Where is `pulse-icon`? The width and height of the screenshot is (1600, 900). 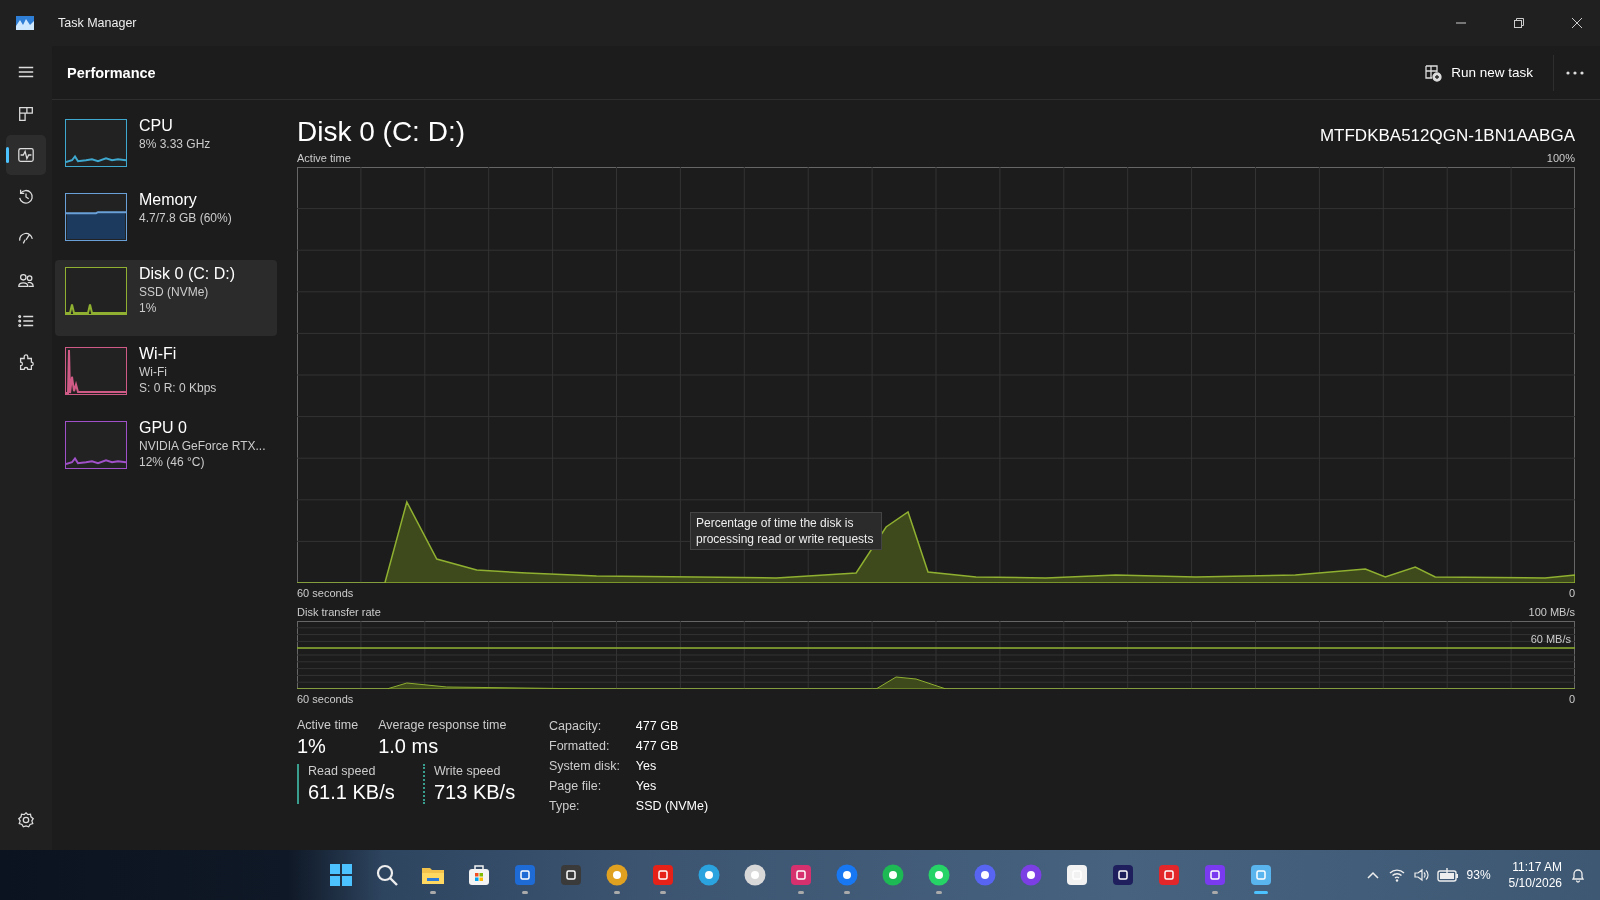
pulse-icon is located at coordinates (26, 155).